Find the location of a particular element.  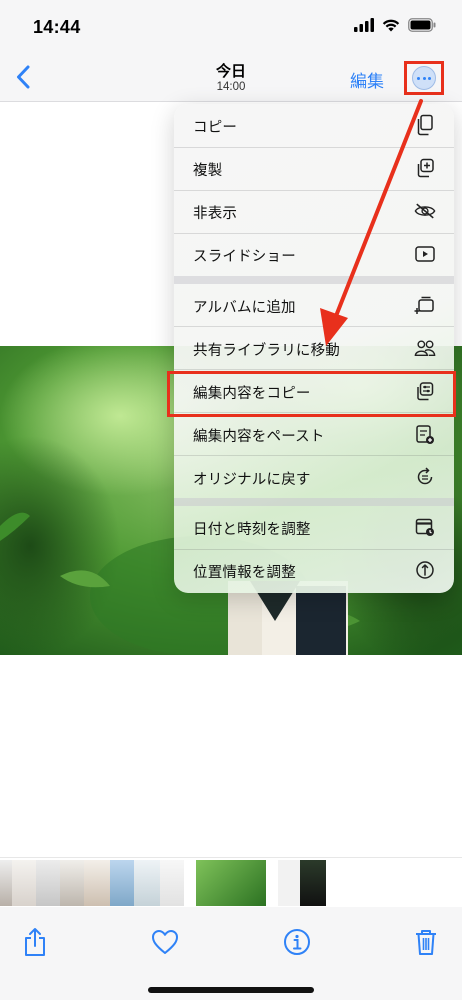

wifi-icon is located at coordinates (391, 25).